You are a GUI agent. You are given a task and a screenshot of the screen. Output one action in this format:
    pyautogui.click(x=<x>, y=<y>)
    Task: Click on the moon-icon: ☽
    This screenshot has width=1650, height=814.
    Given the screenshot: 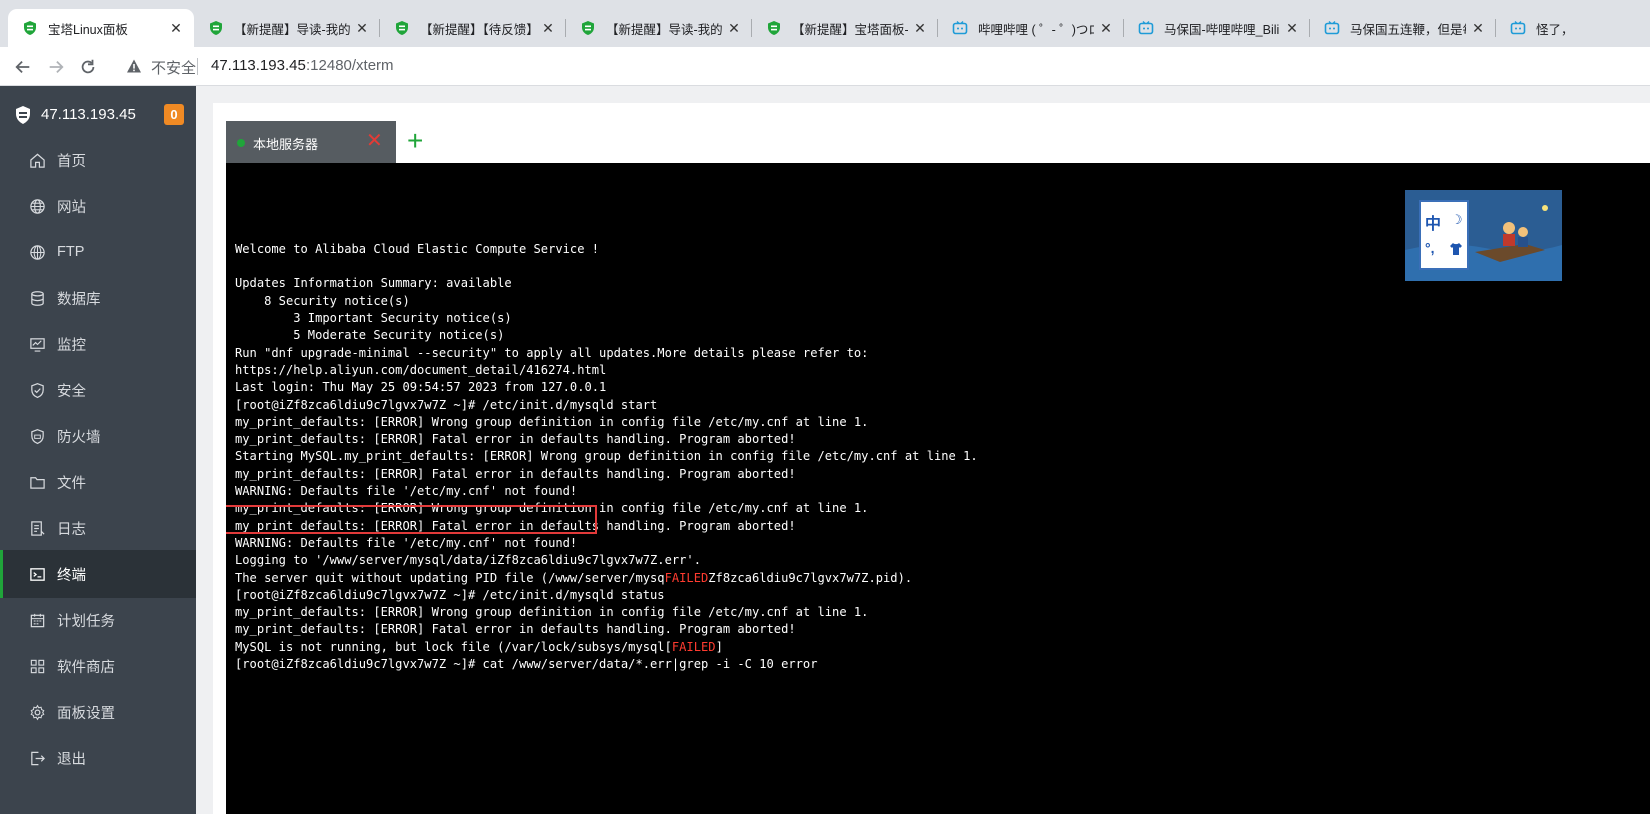 What is the action you would take?
    pyautogui.click(x=1457, y=220)
    